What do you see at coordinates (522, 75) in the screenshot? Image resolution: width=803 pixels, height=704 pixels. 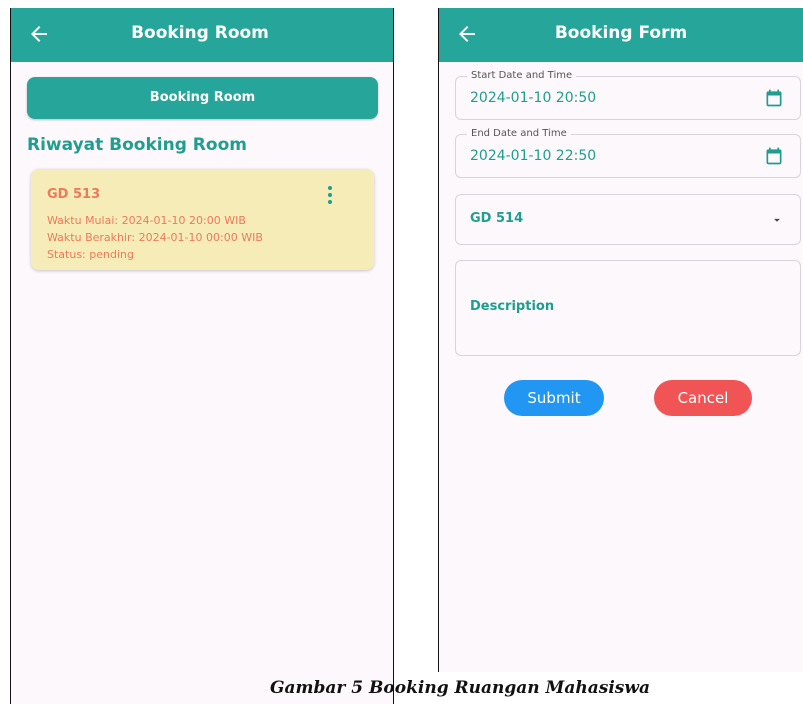 I see `start-datetime-label: Start Date and Time` at bounding box center [522, 75].